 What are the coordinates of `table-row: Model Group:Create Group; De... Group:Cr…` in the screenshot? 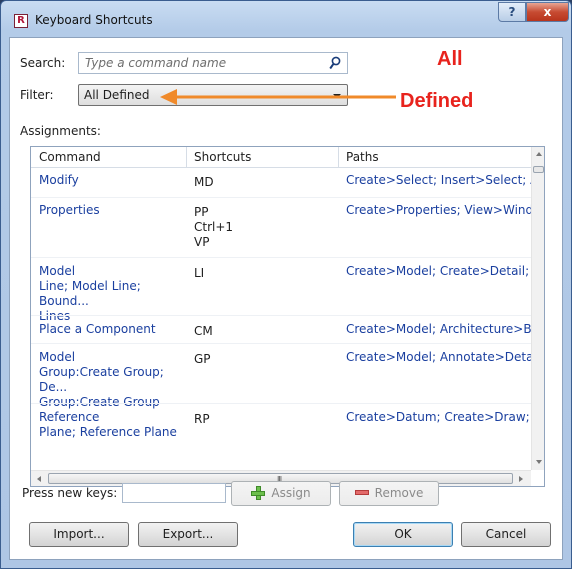 It's located at (281, 379).